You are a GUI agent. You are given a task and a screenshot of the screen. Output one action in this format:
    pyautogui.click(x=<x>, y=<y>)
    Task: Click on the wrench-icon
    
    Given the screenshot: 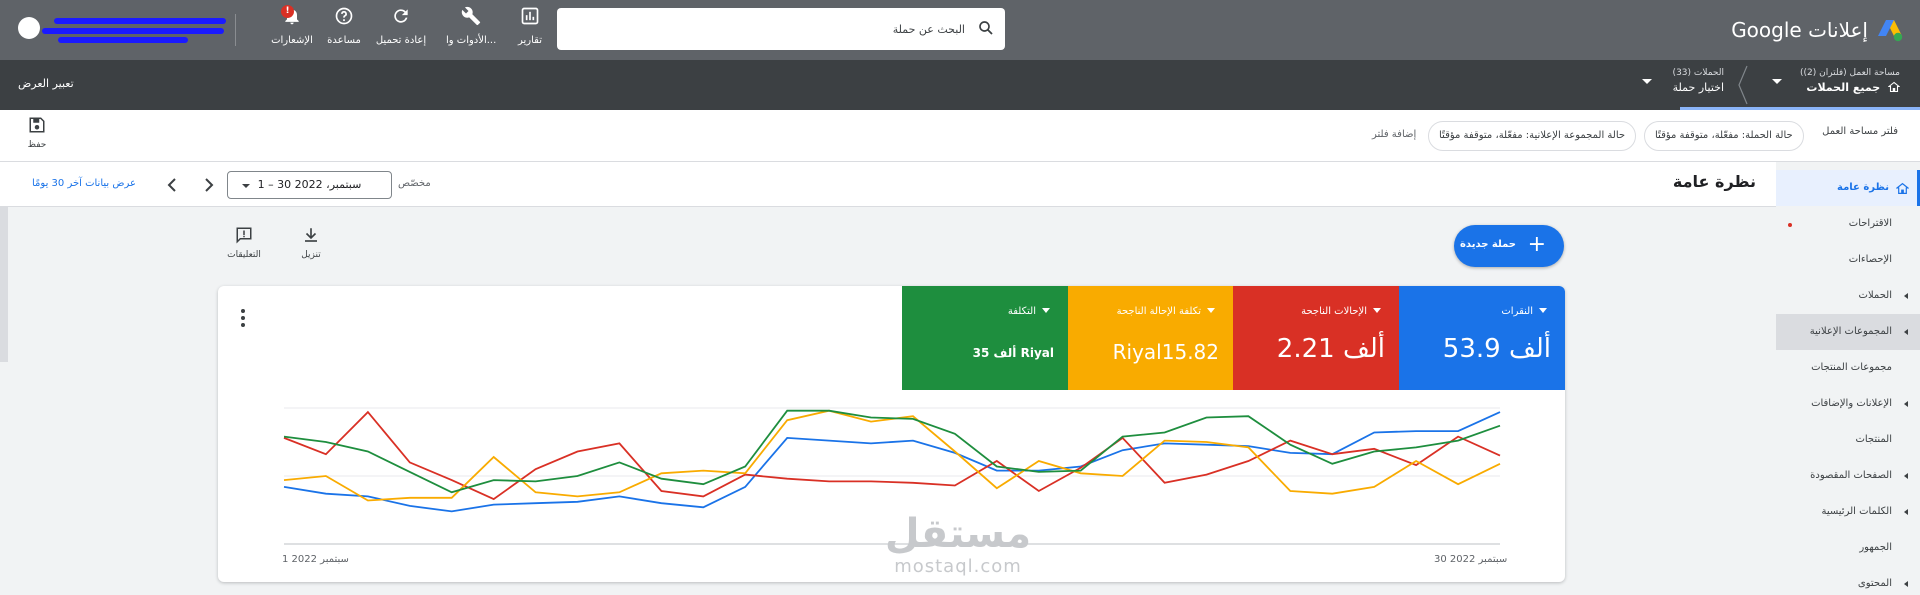 What is the action you would take?
    pyautogui.click(x=471, y=17)
    